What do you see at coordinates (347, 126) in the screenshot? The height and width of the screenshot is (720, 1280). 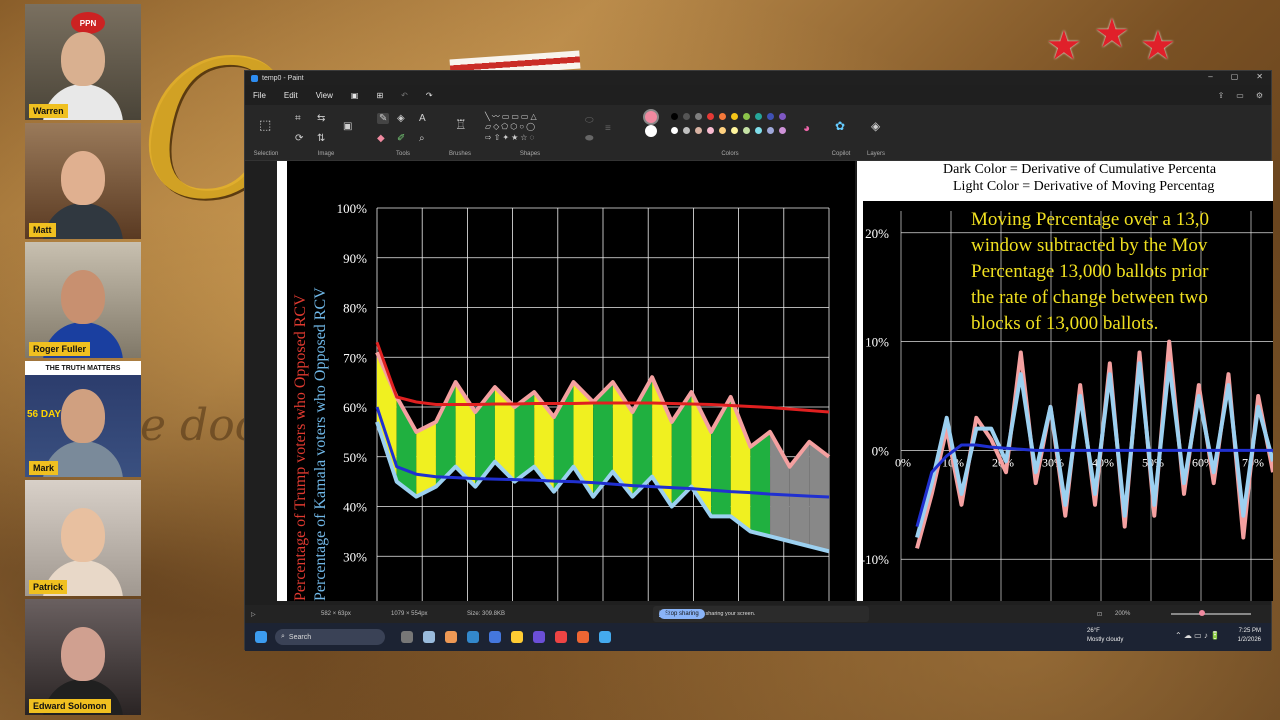 I see `image-select-icon: ▣` at bounding box center [347, 126].